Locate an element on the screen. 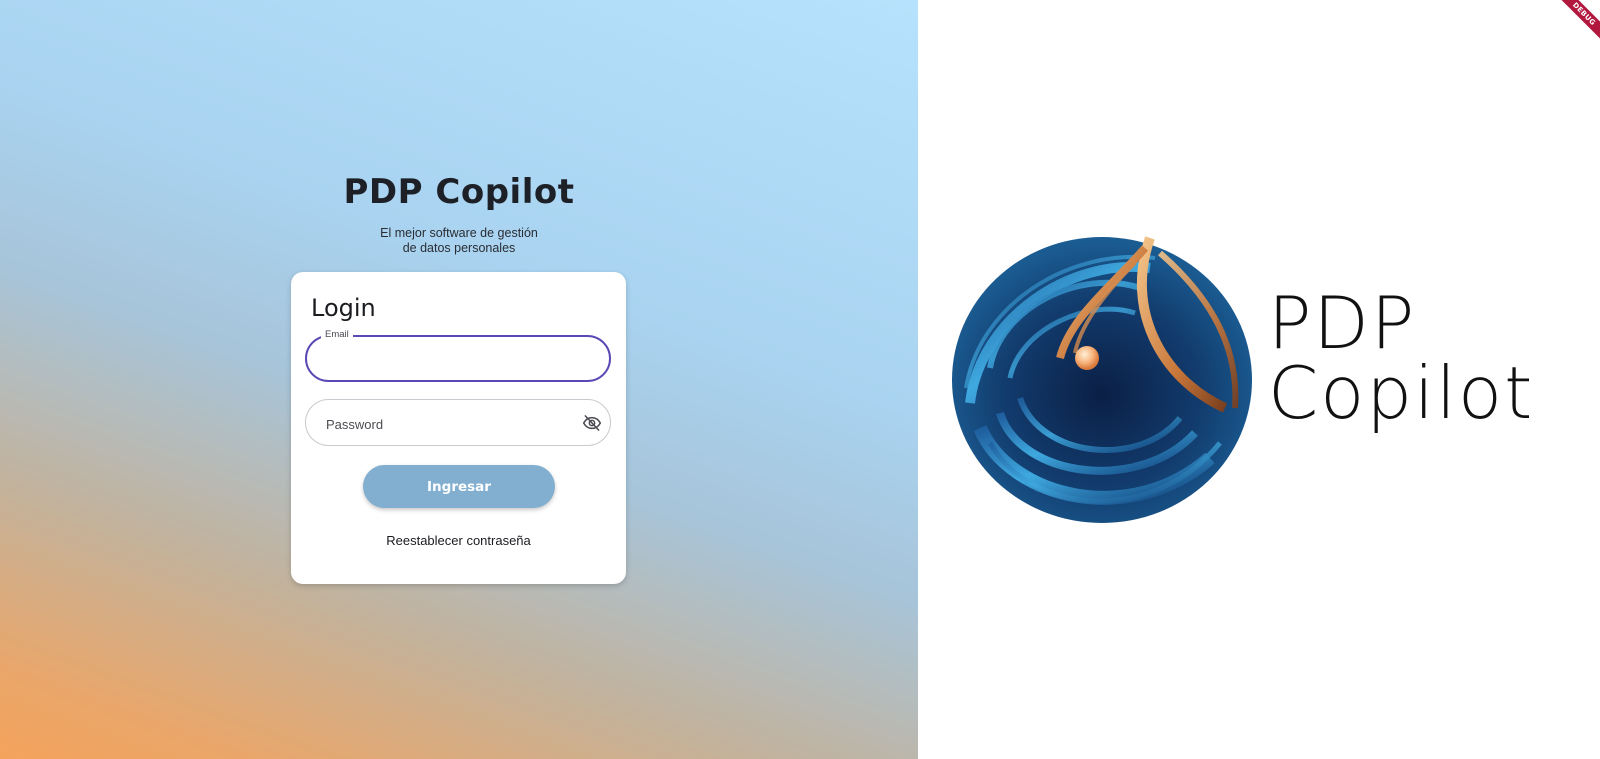  app-title: PDP Copilot is located at coordinates (459, 192).